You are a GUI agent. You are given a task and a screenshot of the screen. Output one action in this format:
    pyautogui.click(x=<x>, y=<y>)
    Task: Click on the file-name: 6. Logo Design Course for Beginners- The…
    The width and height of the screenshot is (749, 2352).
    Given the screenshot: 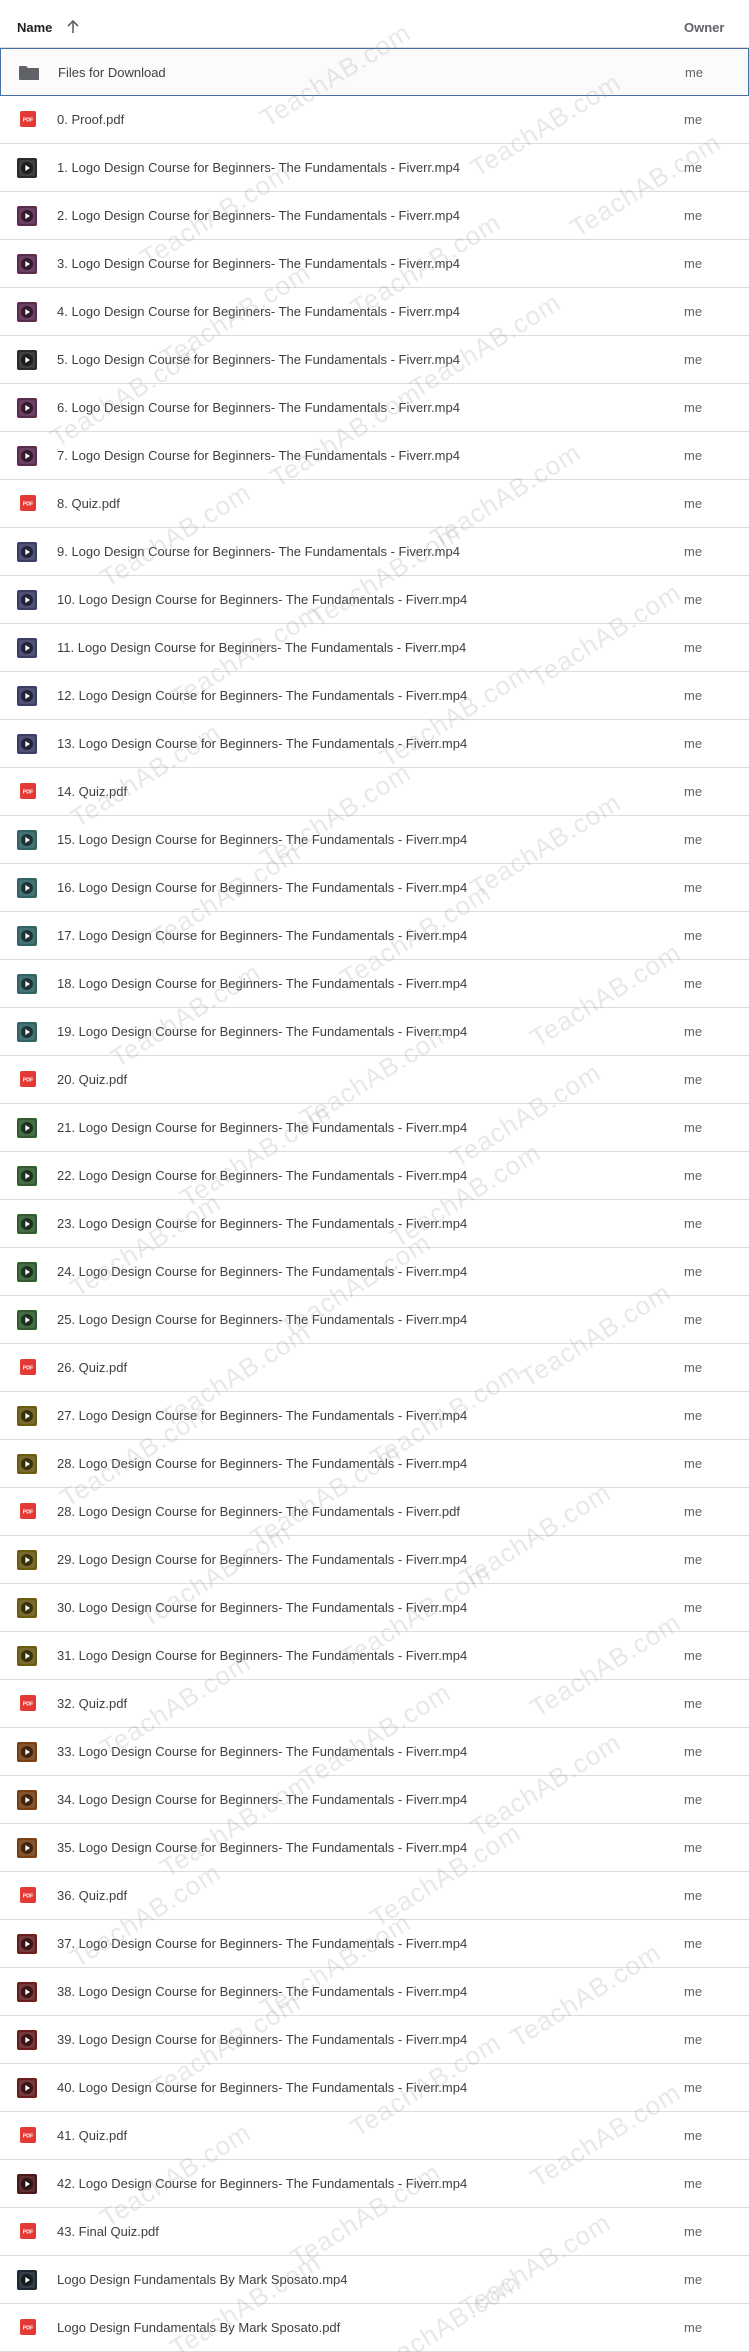 What is the action you would take?
    pyautogui.click(x=258, y=408)
    